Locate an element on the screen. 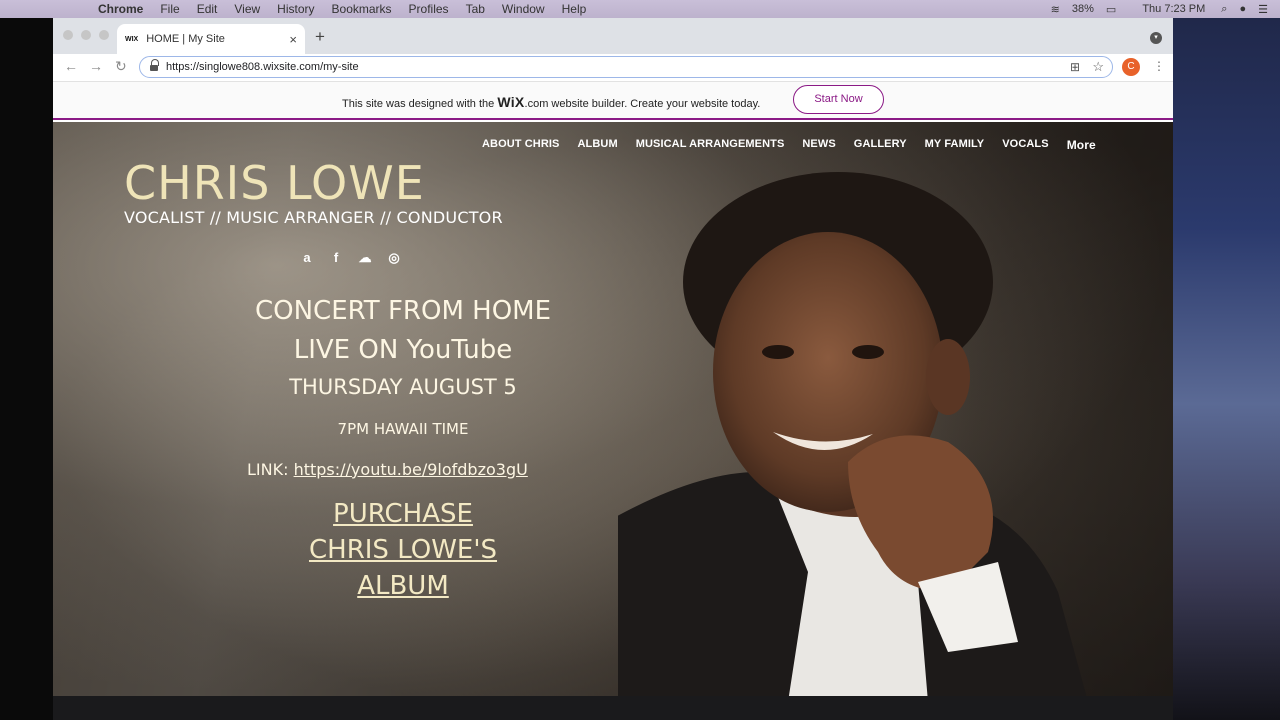 The image size is (1280, 720). siri-icon: ● is located at coordinates (1242, 9).